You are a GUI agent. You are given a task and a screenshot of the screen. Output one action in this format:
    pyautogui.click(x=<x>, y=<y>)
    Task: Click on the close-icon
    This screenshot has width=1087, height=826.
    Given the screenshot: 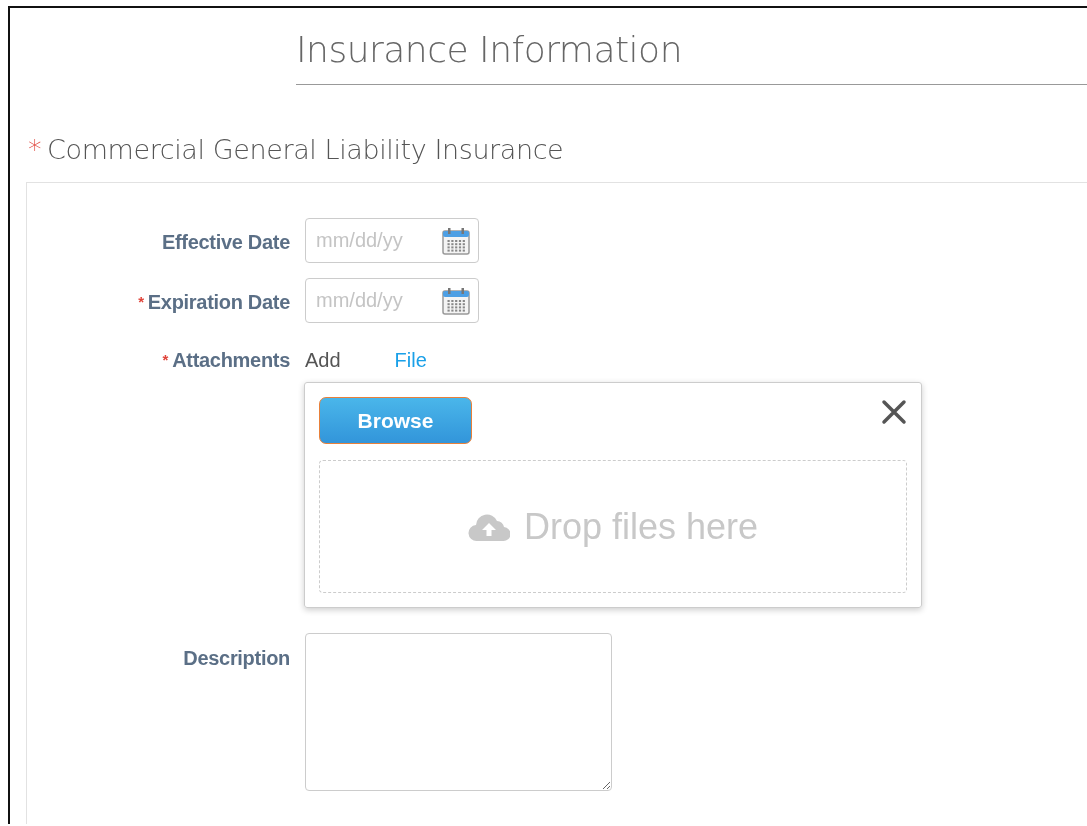 What is the action you would take?
    pyautogui.click(x=894, y=412)
    